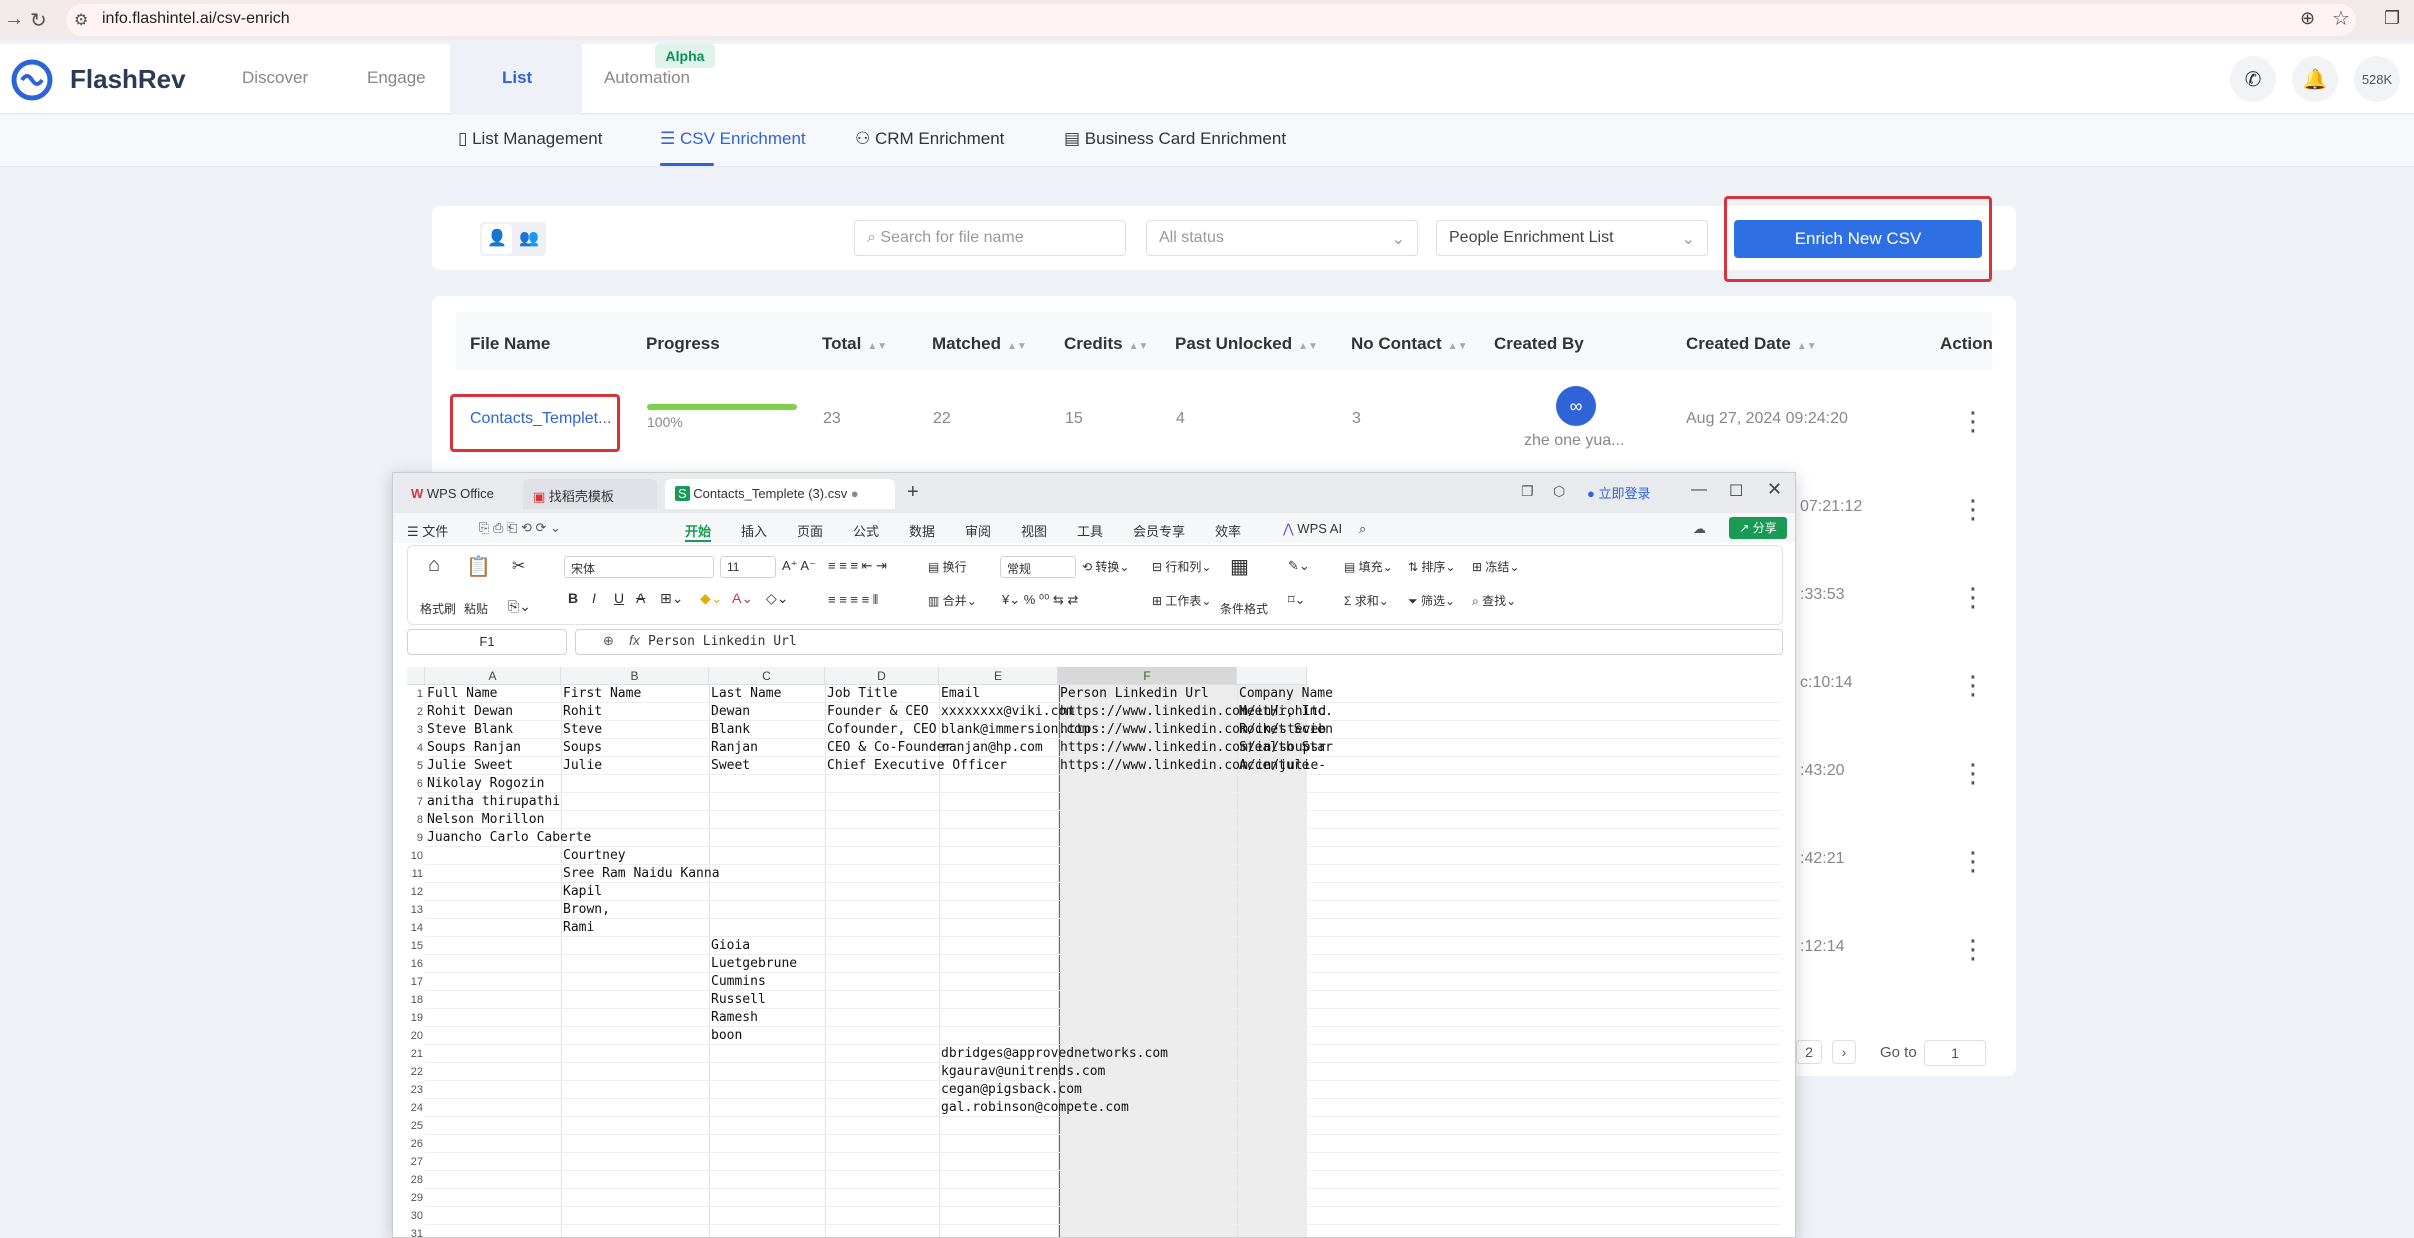 Image resolution: width=2414 pixels, height=1238 pixels. I want to click on fill-button: ▤ 填充⌄, so click(1368, 566).